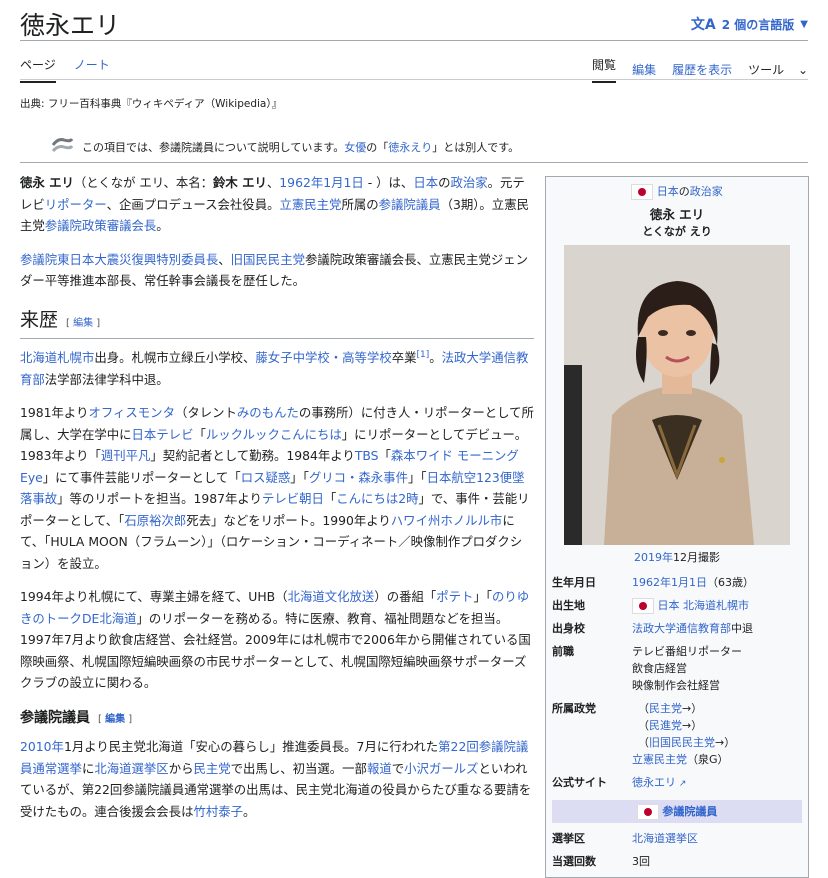 The height and width of the screenshot is (878, 828). I want to click on language-count: 2 個の言語版, so click(758, 24).